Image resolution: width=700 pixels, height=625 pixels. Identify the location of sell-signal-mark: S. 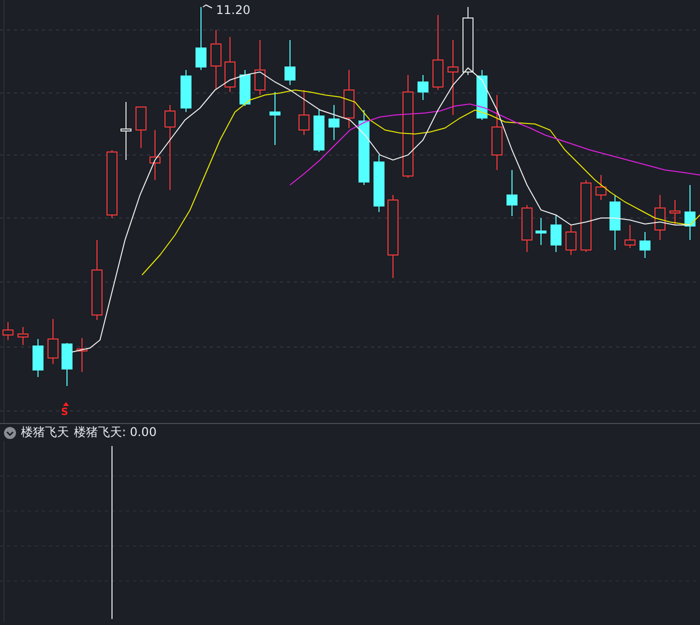
(64, 413).